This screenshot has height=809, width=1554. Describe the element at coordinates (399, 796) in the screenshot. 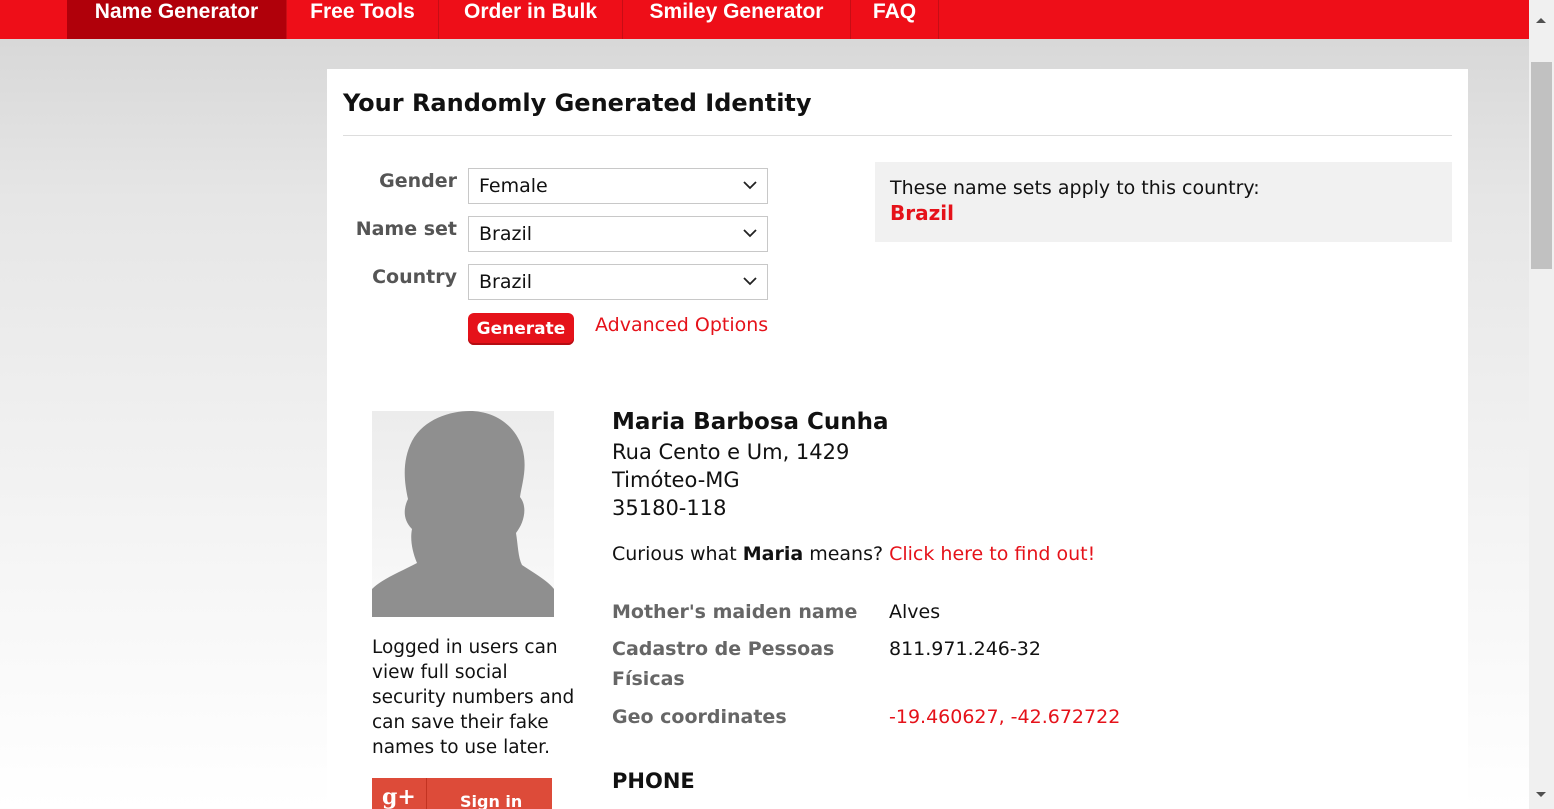

I see `google-plus-icon: g+` at that location.